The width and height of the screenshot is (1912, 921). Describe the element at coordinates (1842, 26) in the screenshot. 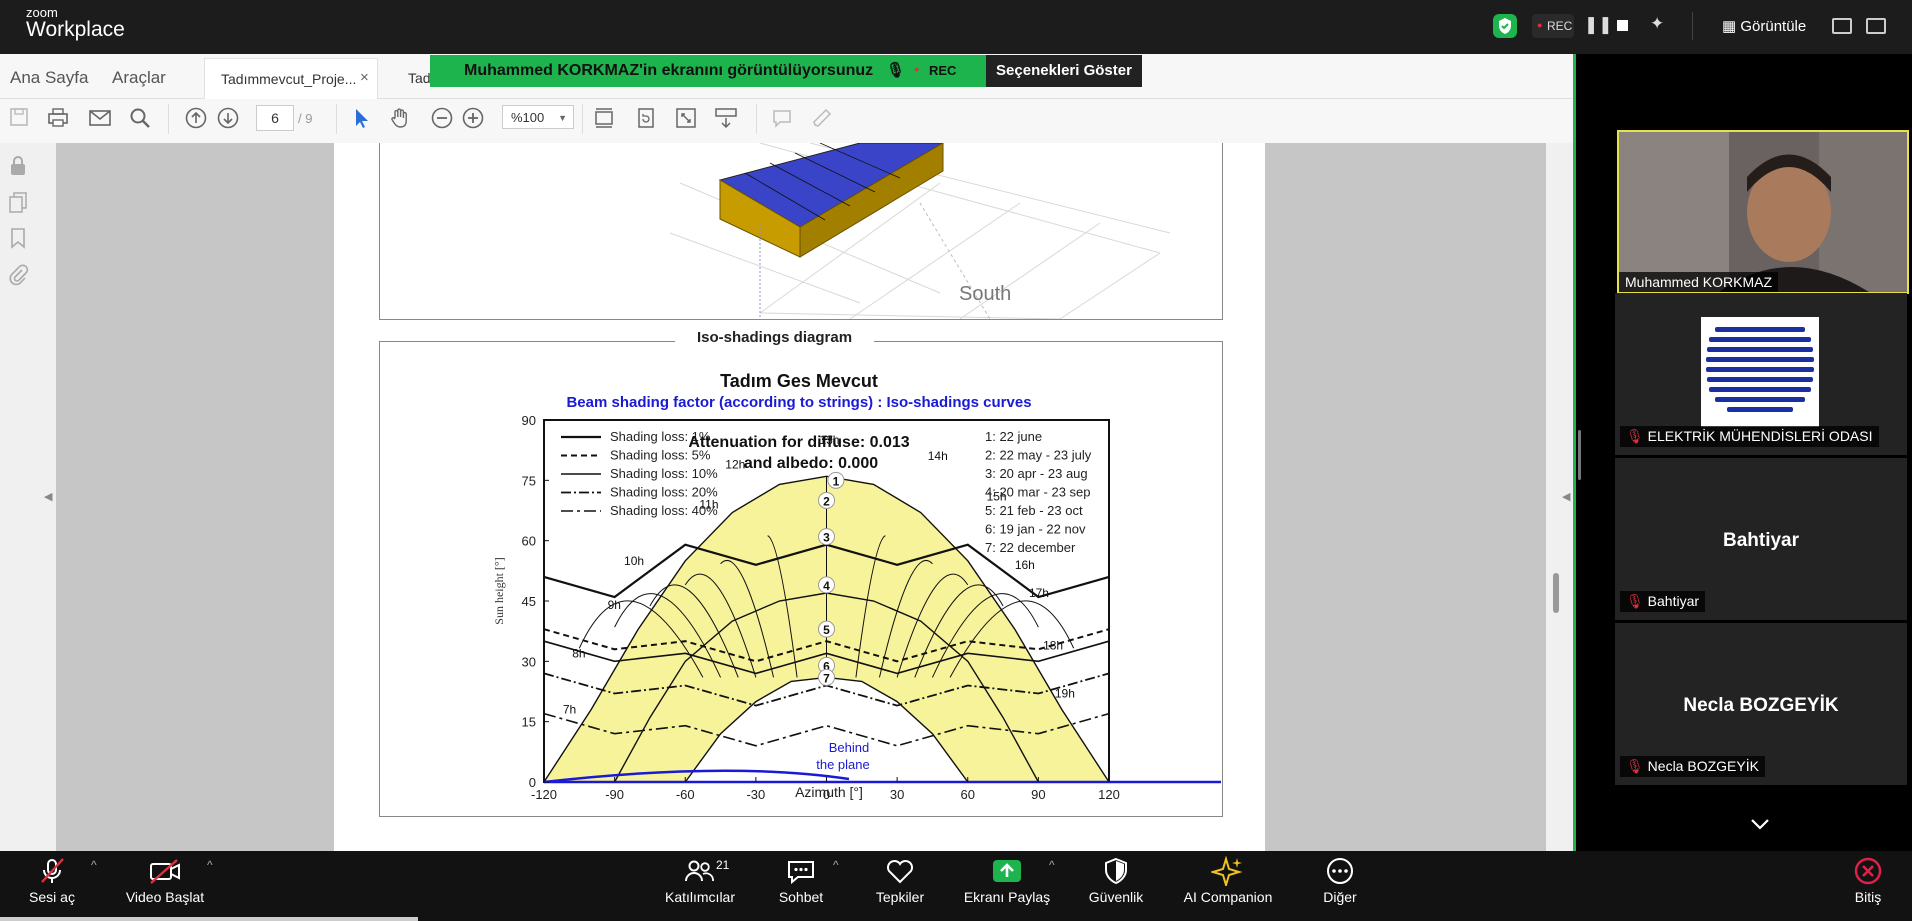

I see `minimize-window-icon` at that location.